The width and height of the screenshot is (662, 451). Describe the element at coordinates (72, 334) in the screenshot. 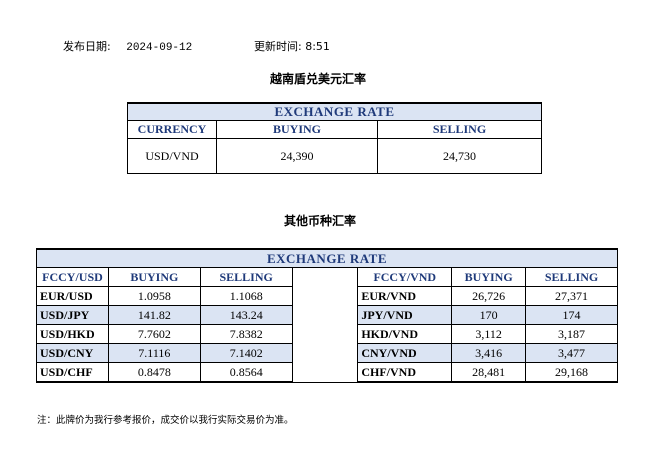

I see `pair-cell: USD/HKD` at that location.